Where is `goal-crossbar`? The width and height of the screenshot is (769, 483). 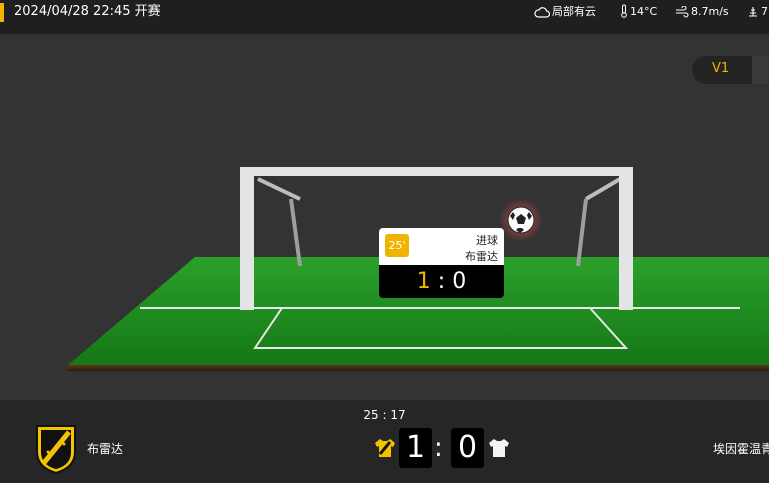
goal-crossbar is located at coordinates (436, 171).